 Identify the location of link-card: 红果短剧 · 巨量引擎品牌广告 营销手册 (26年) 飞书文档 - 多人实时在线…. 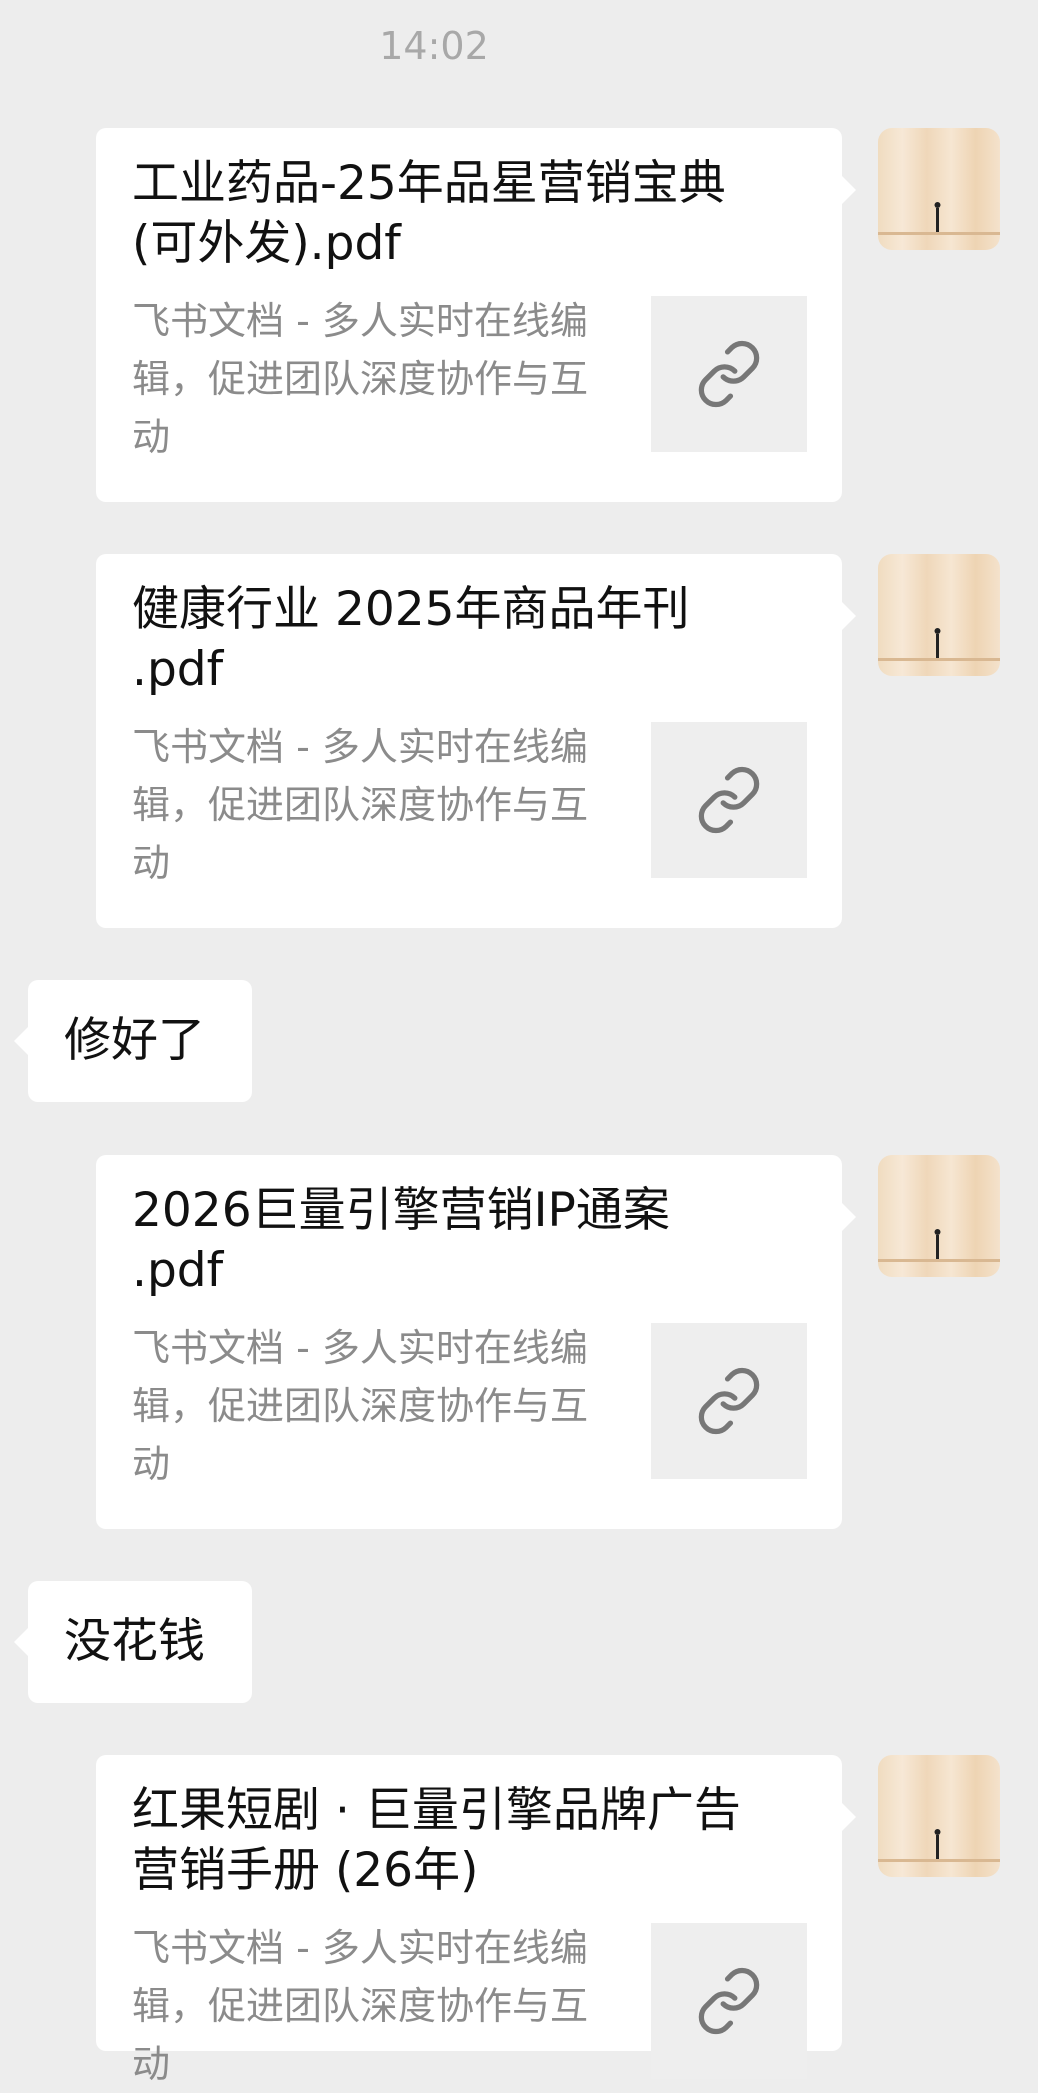
(476, 1920).